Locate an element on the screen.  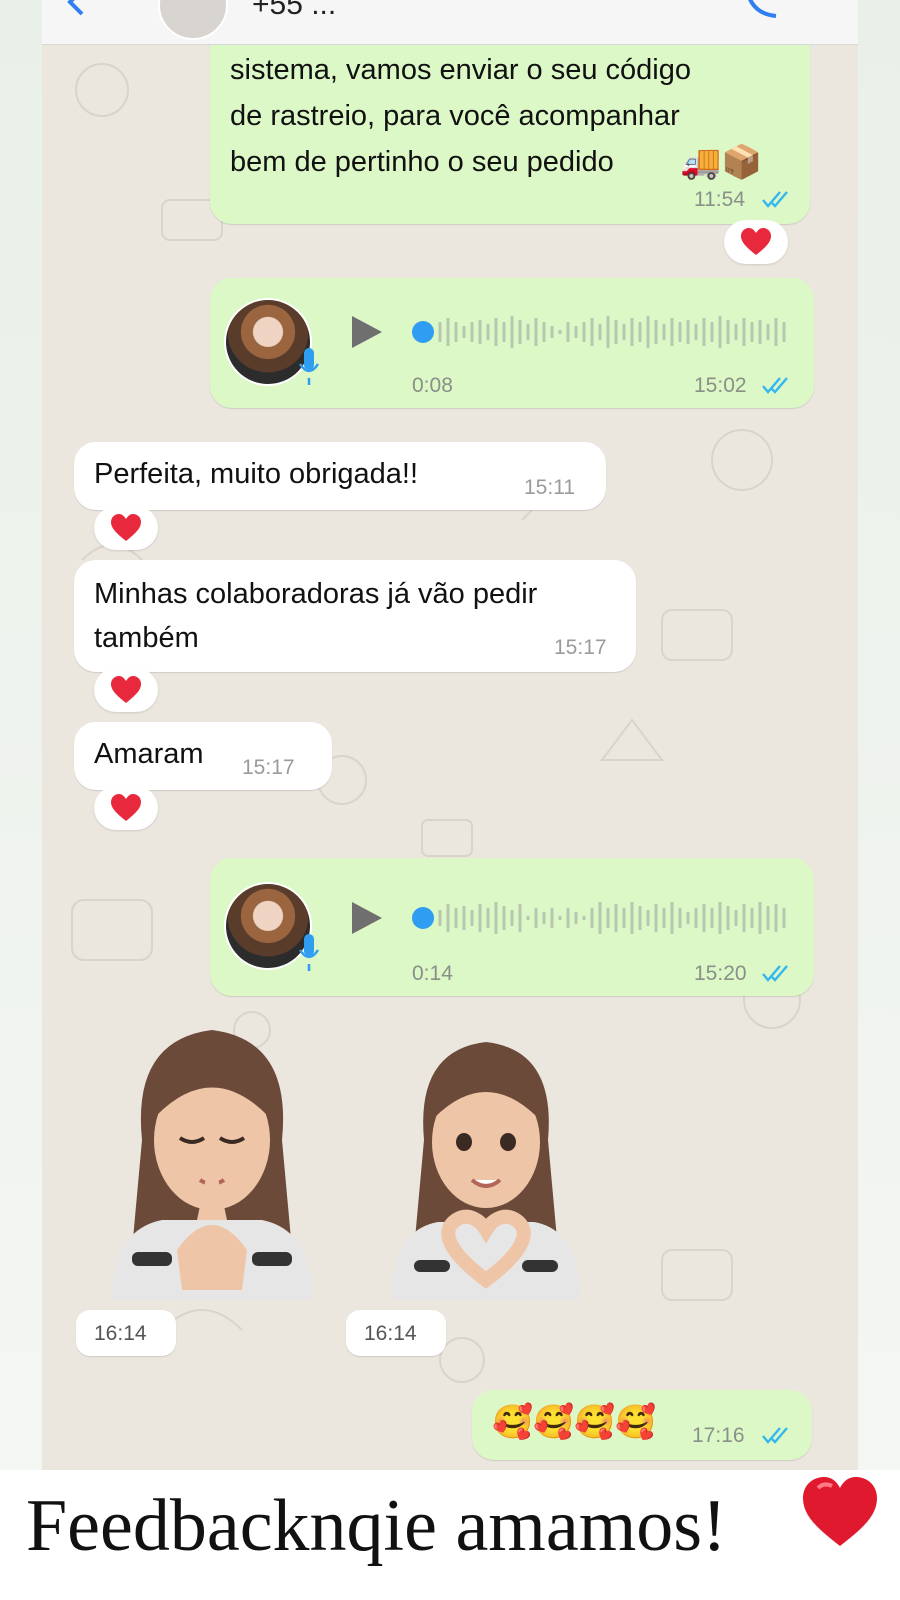
message-text-line: também is located at coordinates (146, 638).